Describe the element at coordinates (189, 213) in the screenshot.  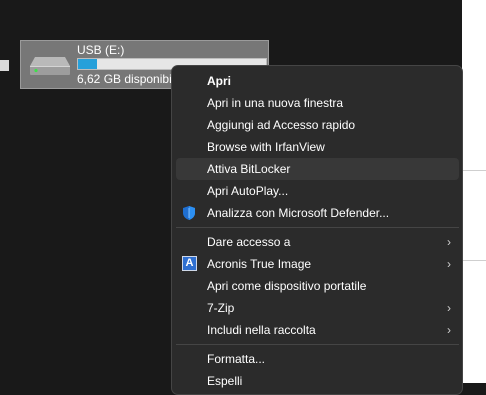
I see `defender-shield-icon` at that location.